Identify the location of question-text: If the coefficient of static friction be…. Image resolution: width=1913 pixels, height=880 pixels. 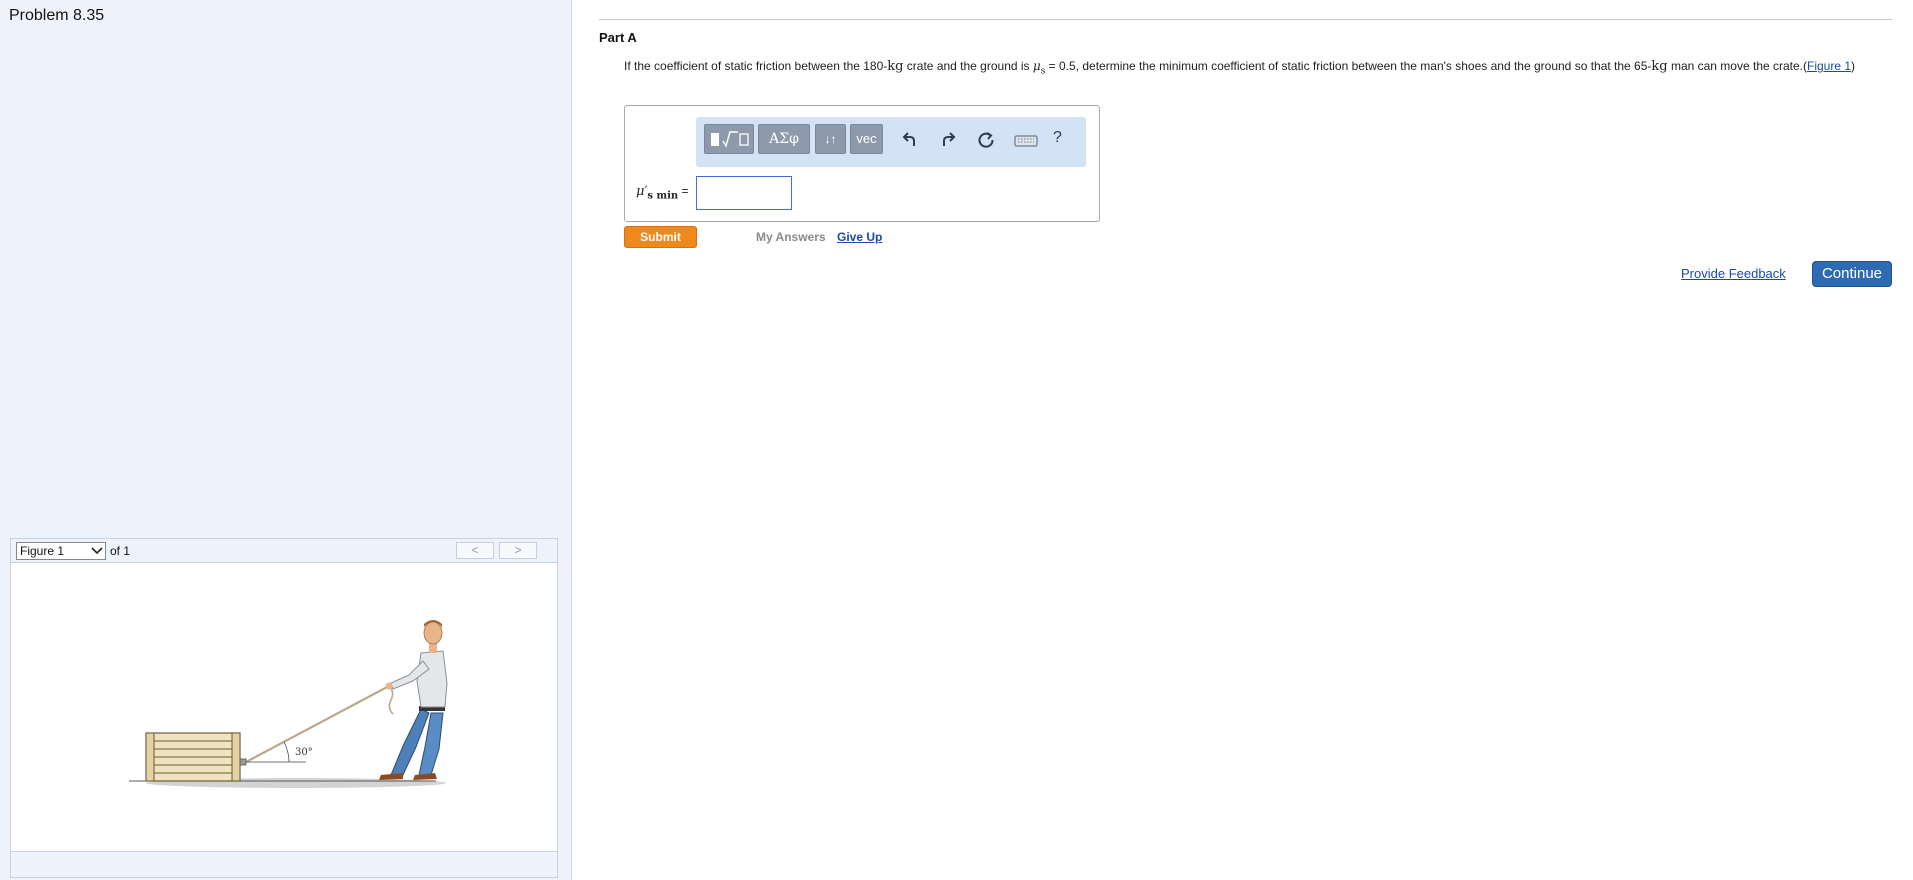
(1249, 68).